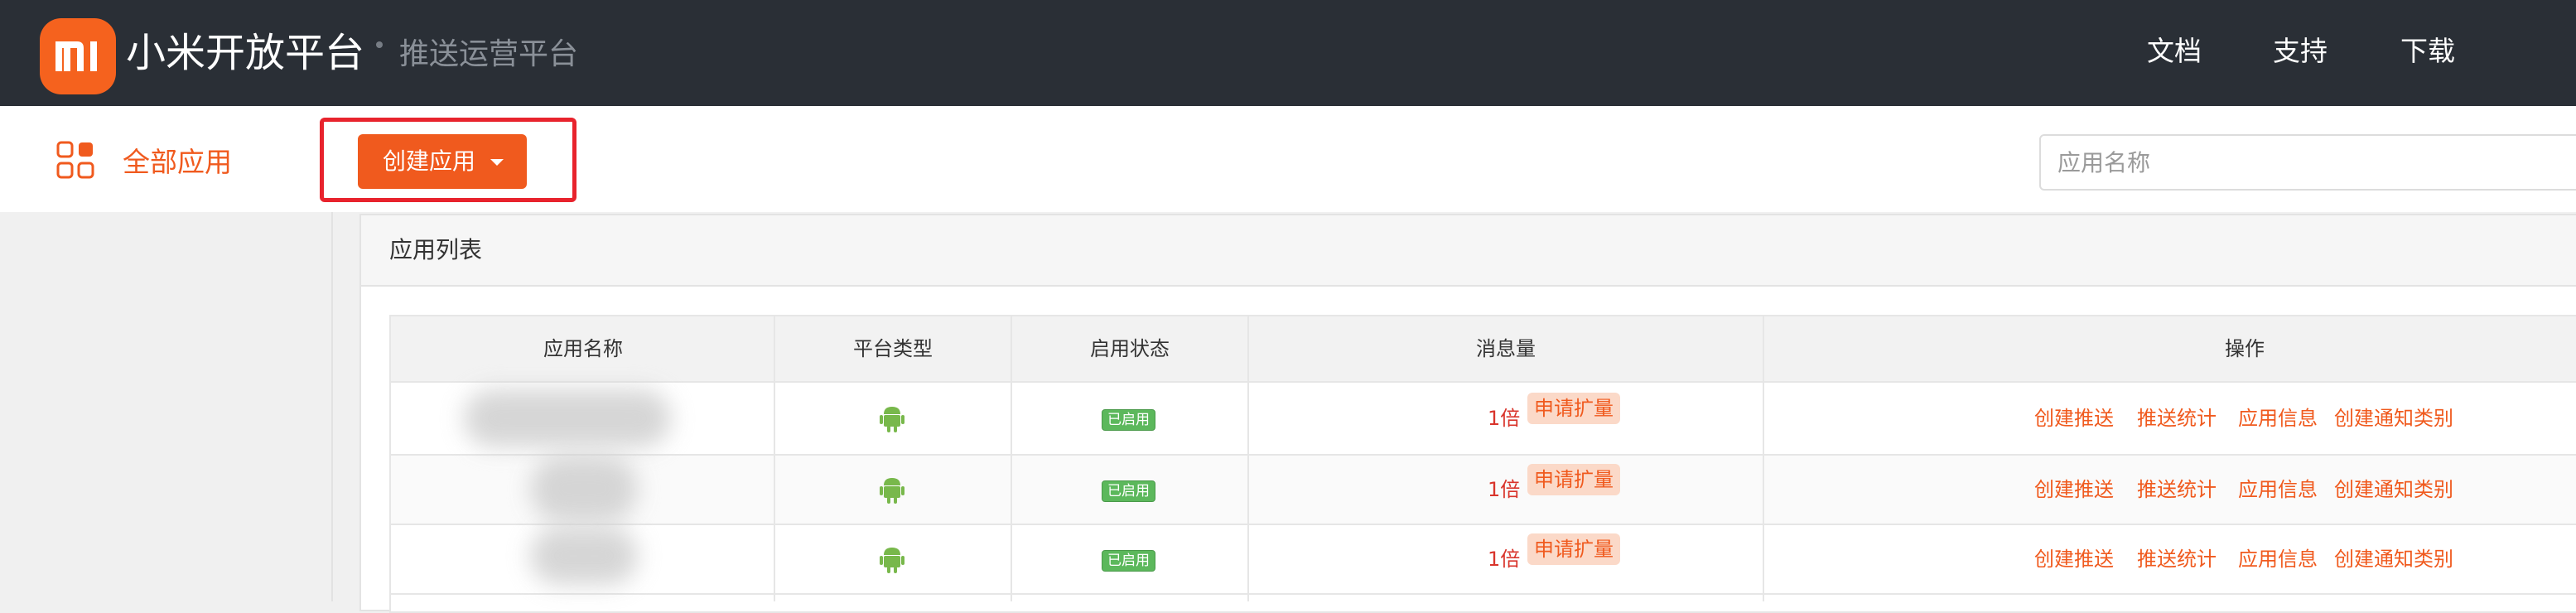 This screenshot has width=2576, height=613. What do you see at coordinates (497, 162) in the screenshot?
I see `caret-down-icon` at bounding box center [497, 162].